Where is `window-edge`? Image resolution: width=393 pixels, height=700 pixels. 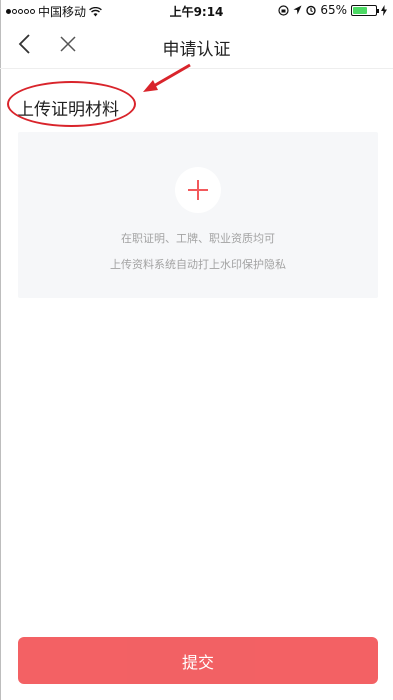
window-edge is located at coordinates (0, 350).